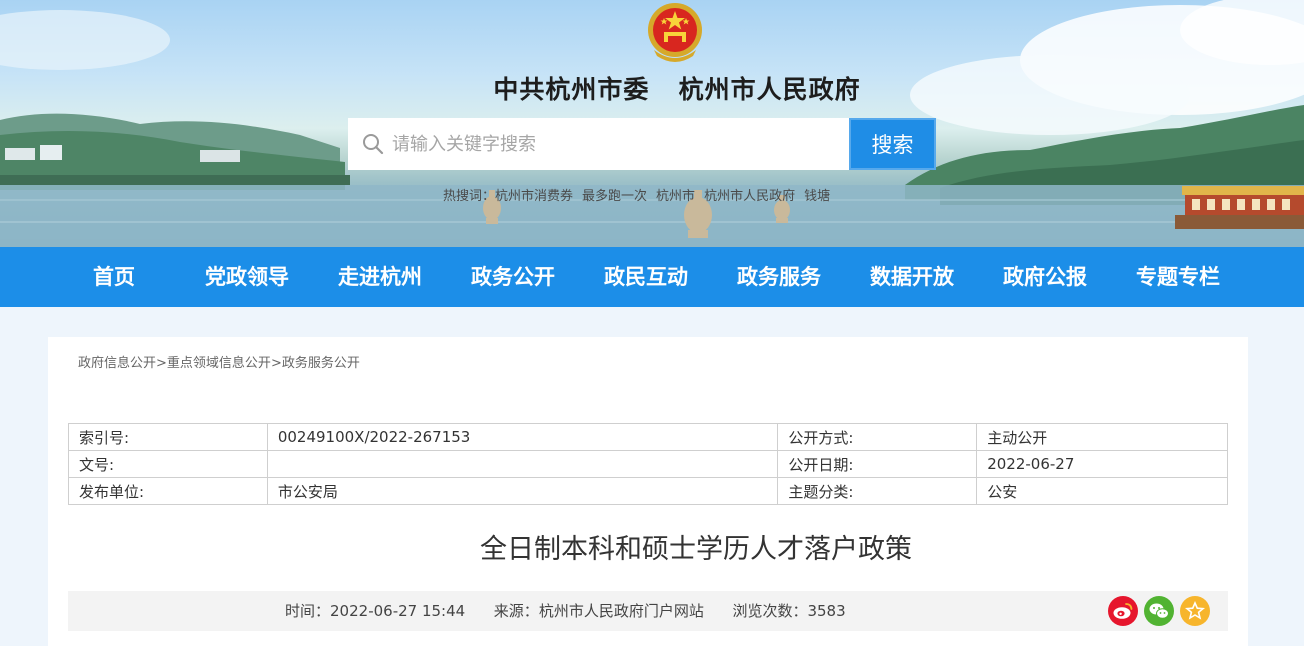 Image resolution: width=1304 pixels, height=646 pixels. What do you see at coordinates (877, 491) in the screenshot?
I see `meta-label: 主题分类:` at bounding box center [877, 491].